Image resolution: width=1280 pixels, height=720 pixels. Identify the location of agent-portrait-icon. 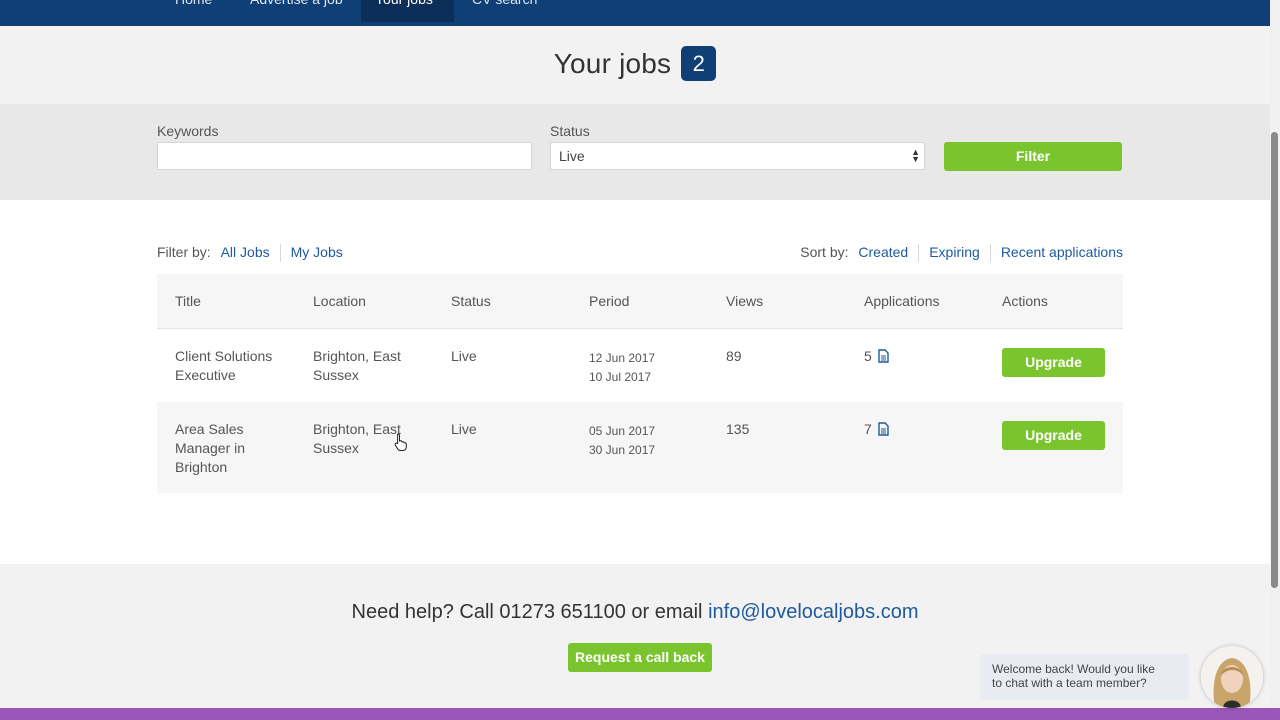
(1232, 677).